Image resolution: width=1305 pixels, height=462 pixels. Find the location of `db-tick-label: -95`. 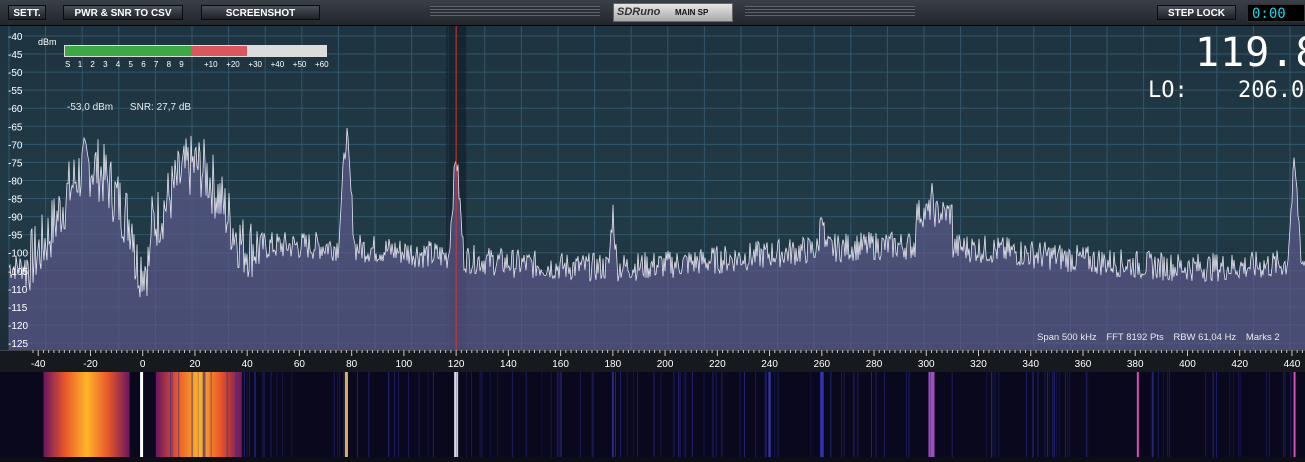

db-tick-label: -95 is located at coordinates (15, 236).